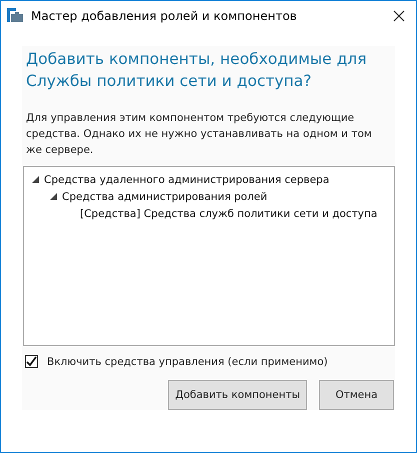  Describe the element at coordinates (165, 196) in the screenshot. I see `tree-item: Средства администрирования ролей` at that location.